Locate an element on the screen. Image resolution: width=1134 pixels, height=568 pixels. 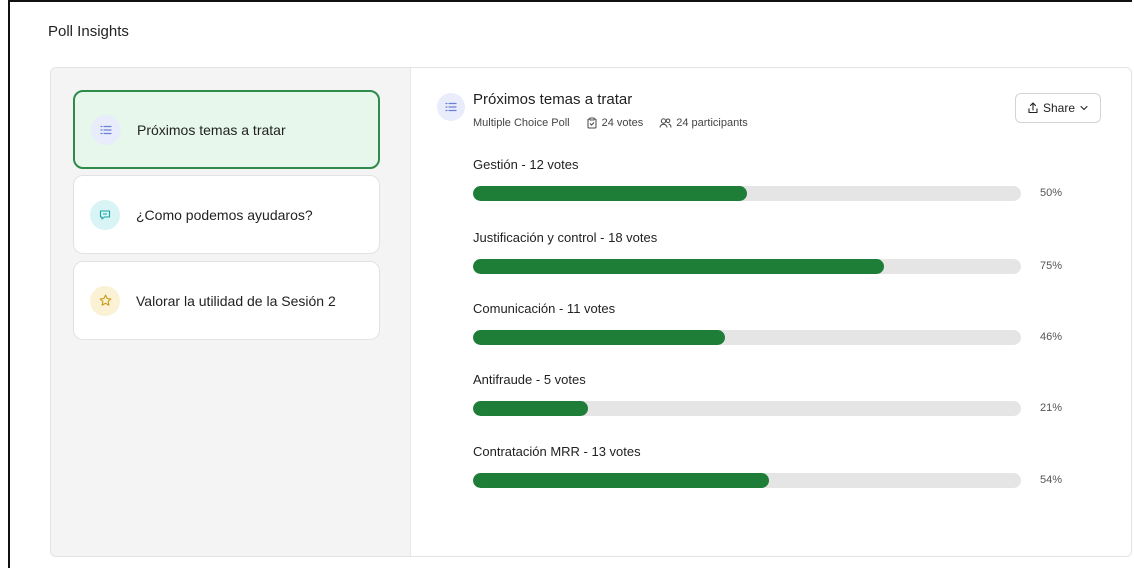
sidebar-item-como-ayudaros: ¿Como podemos ayudaros? is located at coordinates (226, 214).